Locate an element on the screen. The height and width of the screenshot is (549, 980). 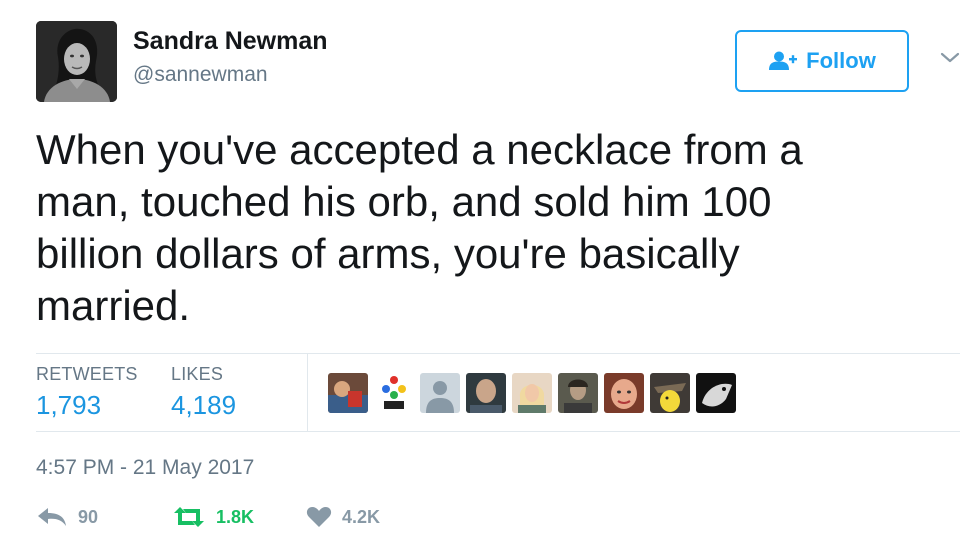
likes-count: 4,189 is located at coordinates (204, 405).